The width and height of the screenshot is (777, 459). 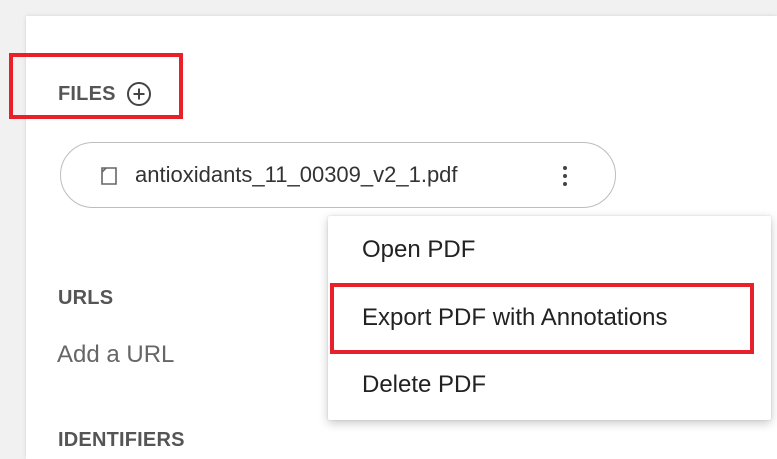 What do you see at coordinates (139, 94) in the screenshot?
I see `plus-circle-icon` at bounding box center [139, 94].